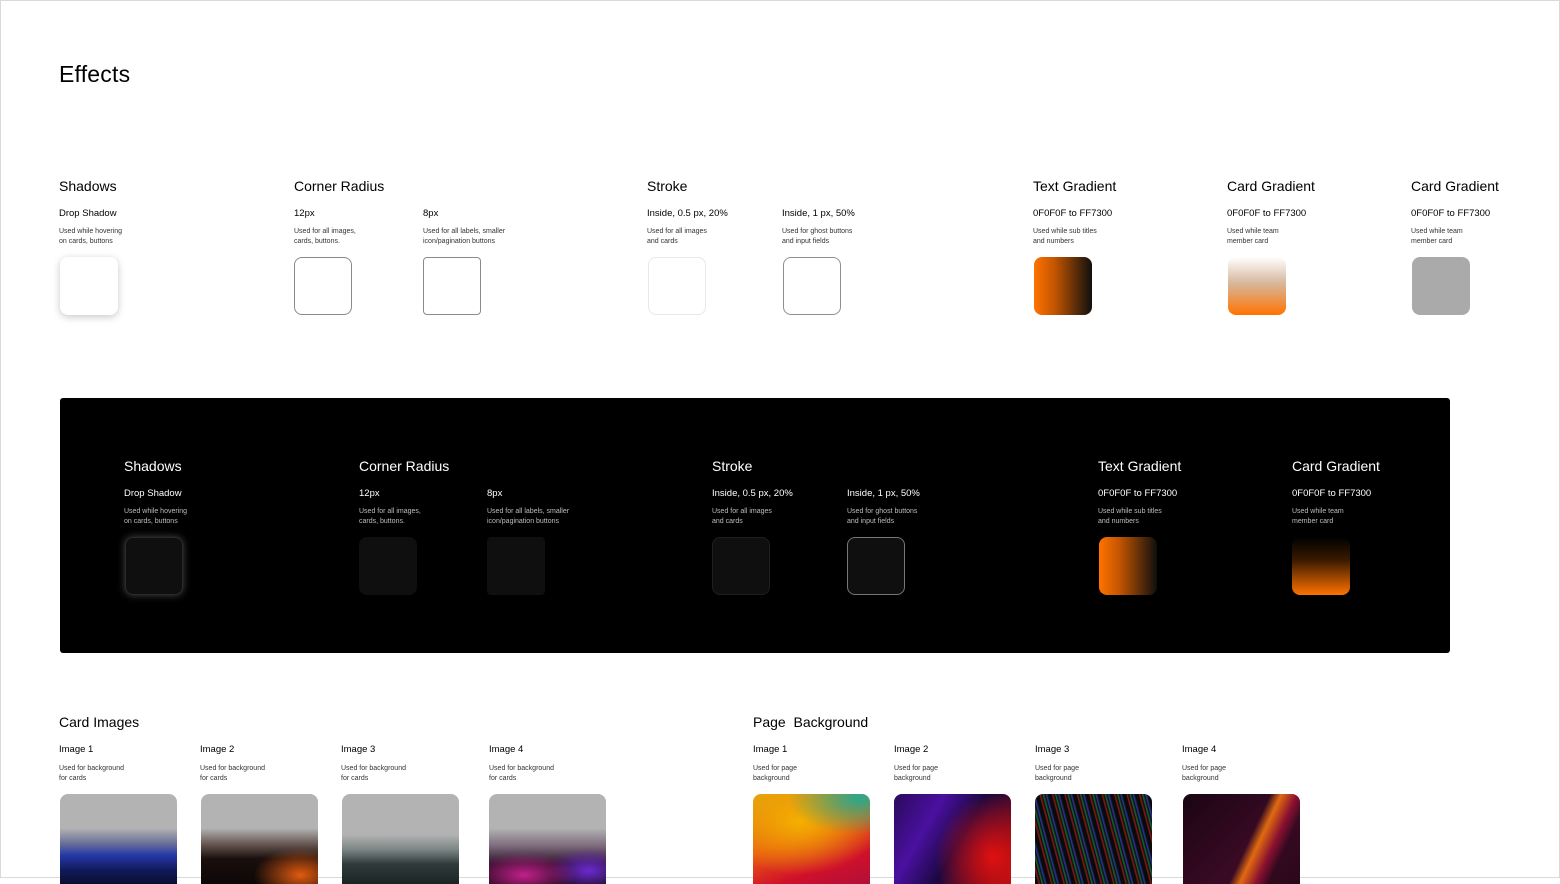  What do you see at coordinates (1140, 466) in the screenshot?
I see `dark-text-gradient-heading: Text Gradient` at bounding box center [1140, 466].